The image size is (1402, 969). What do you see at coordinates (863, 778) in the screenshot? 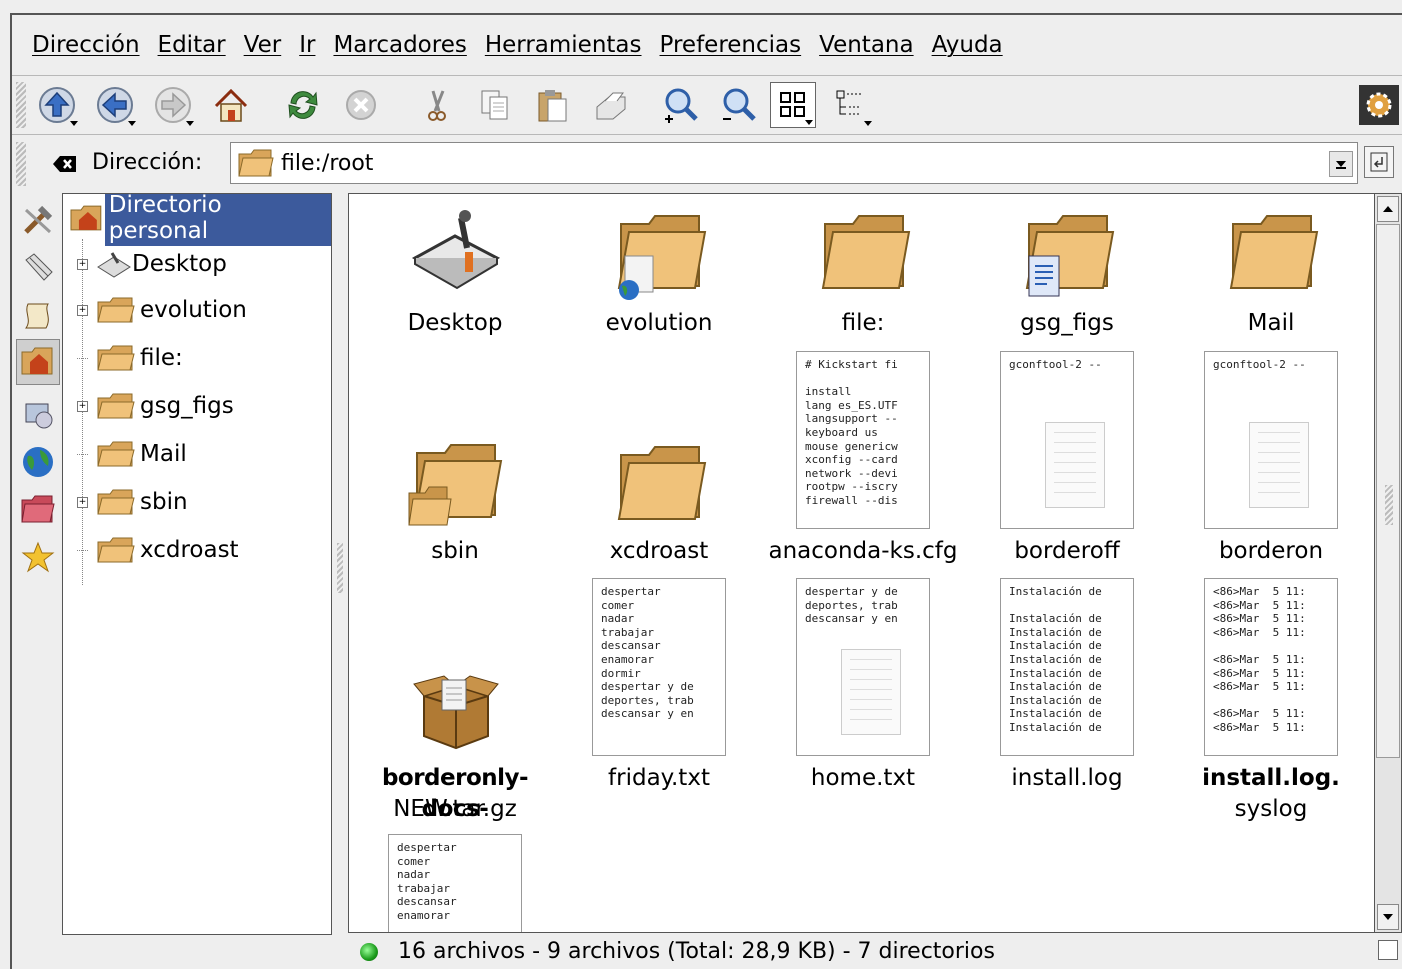
I see `file-name: home.txt` at bounding box center [863, 778].